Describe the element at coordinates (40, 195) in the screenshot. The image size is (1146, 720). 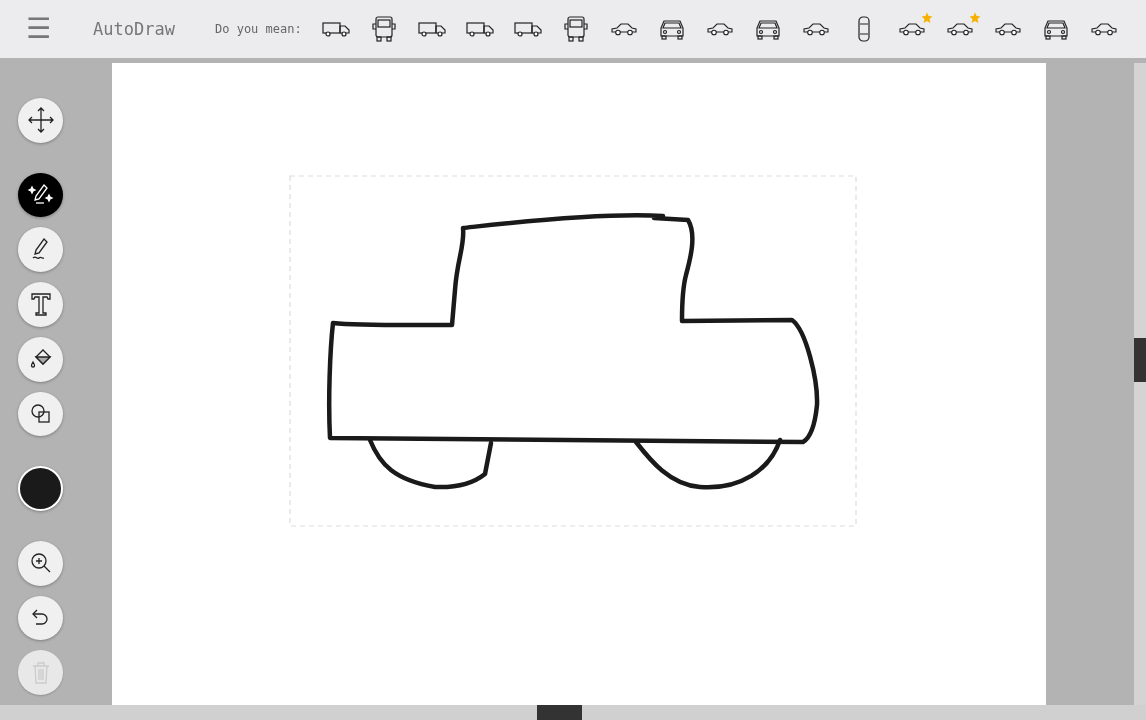
I see `autodraw-tool-button` at that location.